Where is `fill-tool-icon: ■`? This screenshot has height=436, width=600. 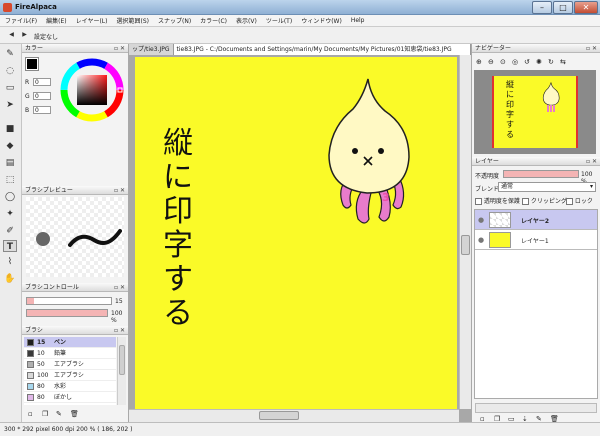 fill-tool-icon: ■ is located at coordinates (10, 129).